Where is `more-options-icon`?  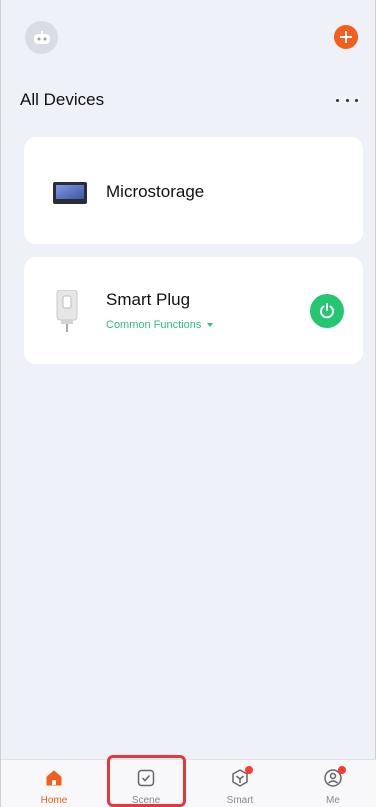 more-options-icon is located at coordinates (347, 100).